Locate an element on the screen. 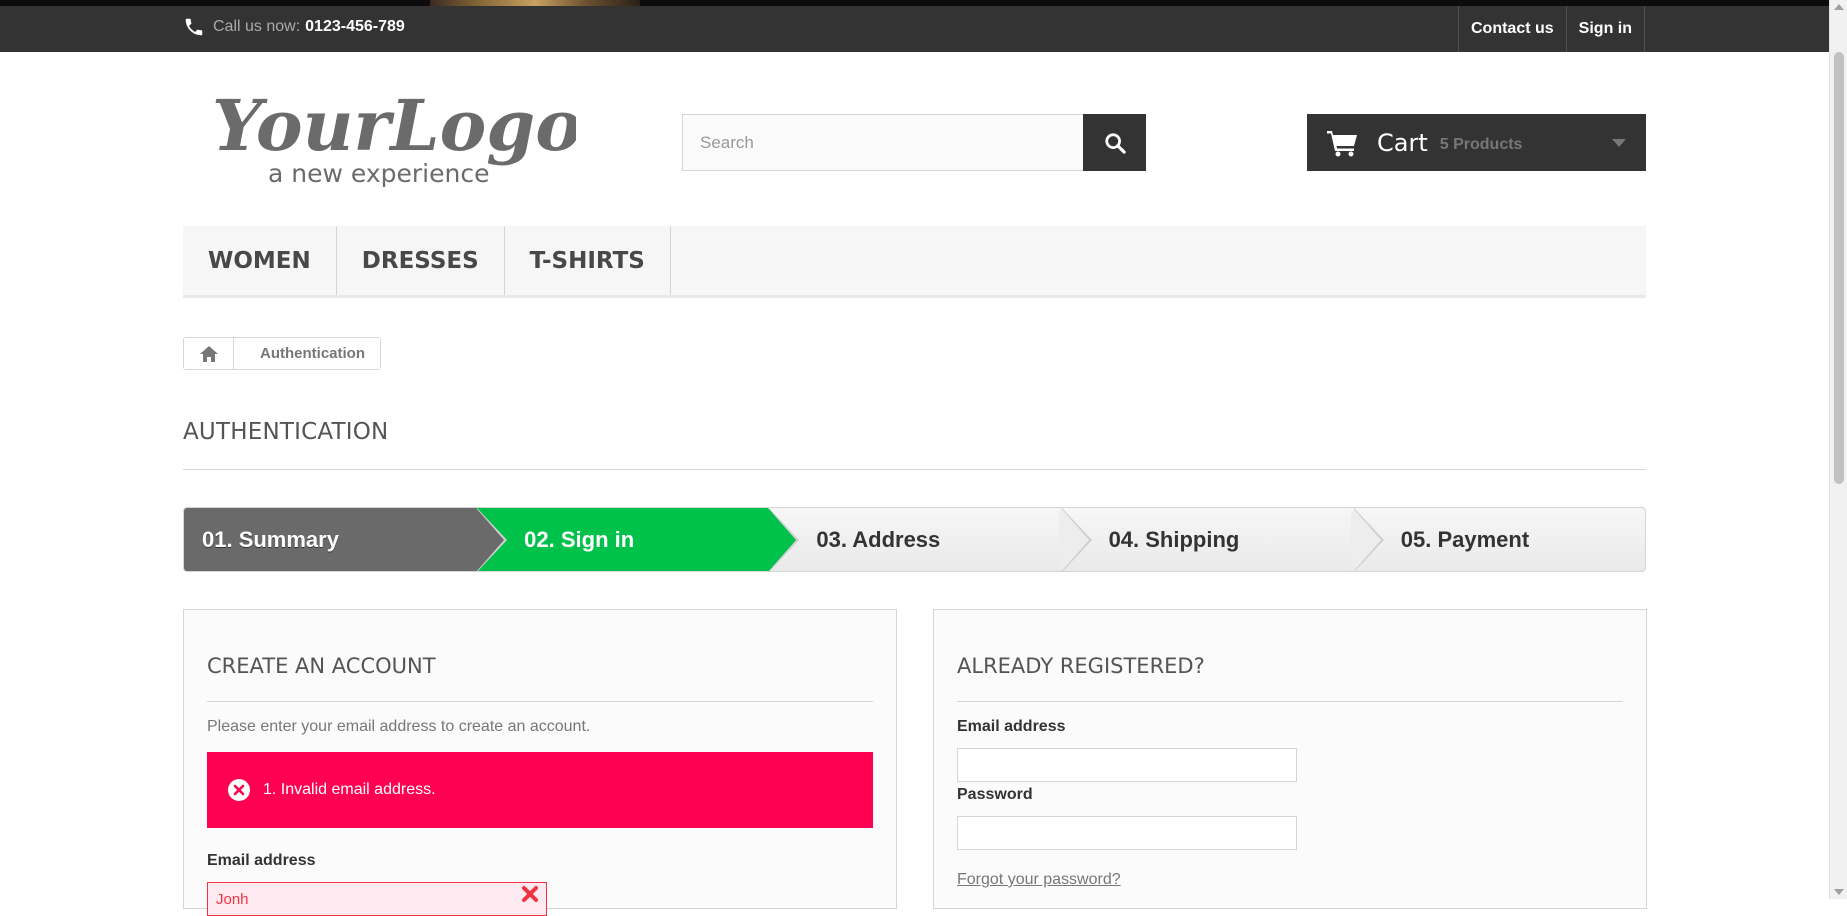  search-bar is located at coordinates (914, 142).